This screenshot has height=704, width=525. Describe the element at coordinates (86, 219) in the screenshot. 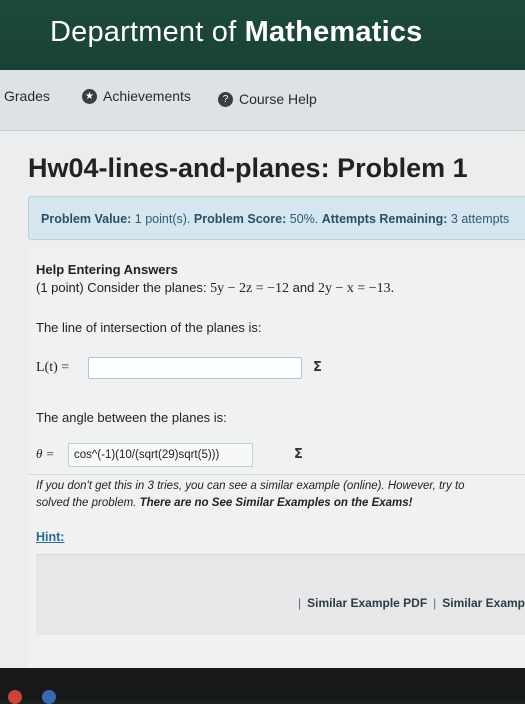

I see `value-label: Problem Value:` at that location.